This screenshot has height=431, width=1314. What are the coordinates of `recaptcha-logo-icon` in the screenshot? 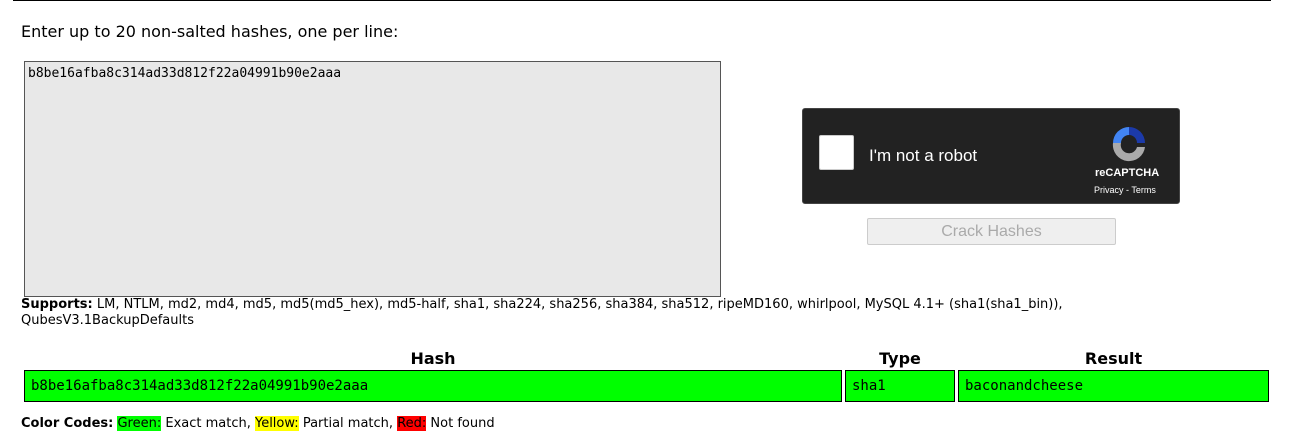 It's located at (1128, 144).